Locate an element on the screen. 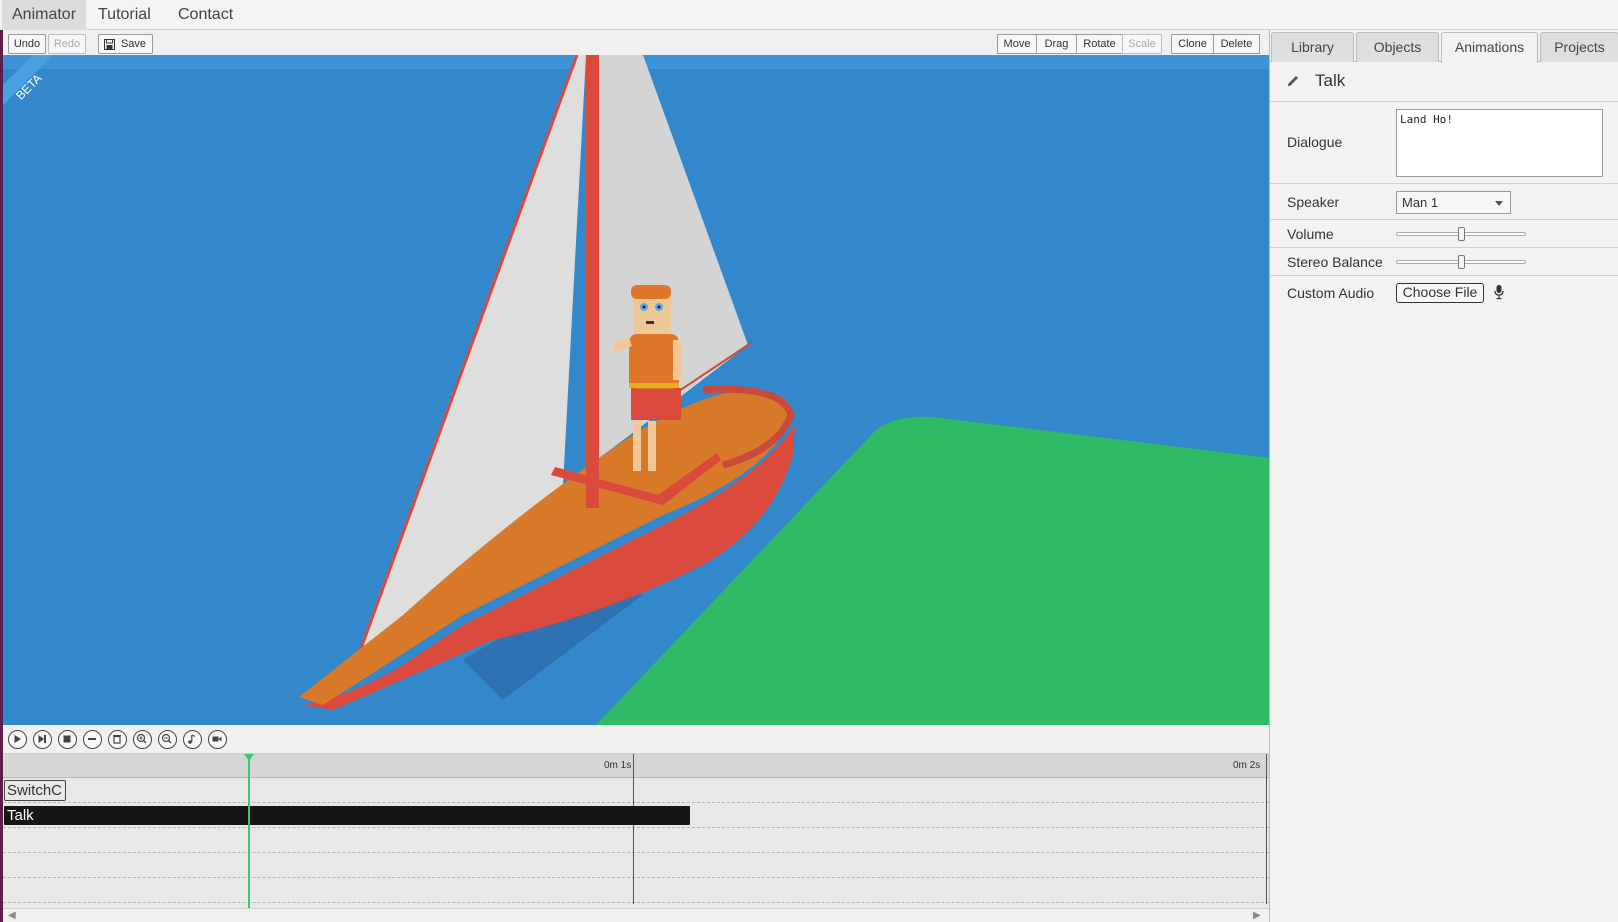 This screenshot has width=1618, height=922. dialogue-label: Dialogue is located at coordinates (1315, 142).